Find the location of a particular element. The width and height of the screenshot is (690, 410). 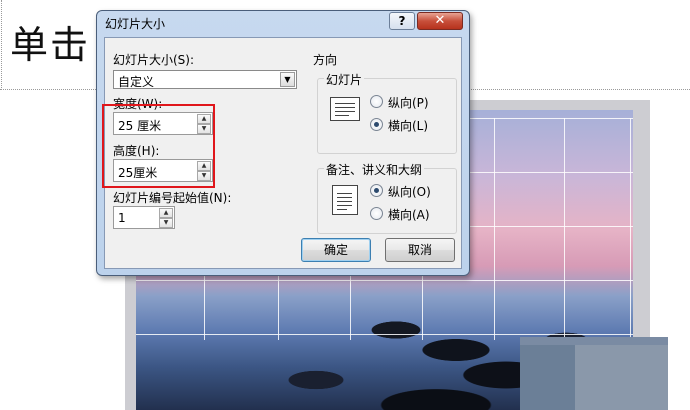

start-number-label: 幻灯片编号起始值(N): is located at coordinates (172, 198).